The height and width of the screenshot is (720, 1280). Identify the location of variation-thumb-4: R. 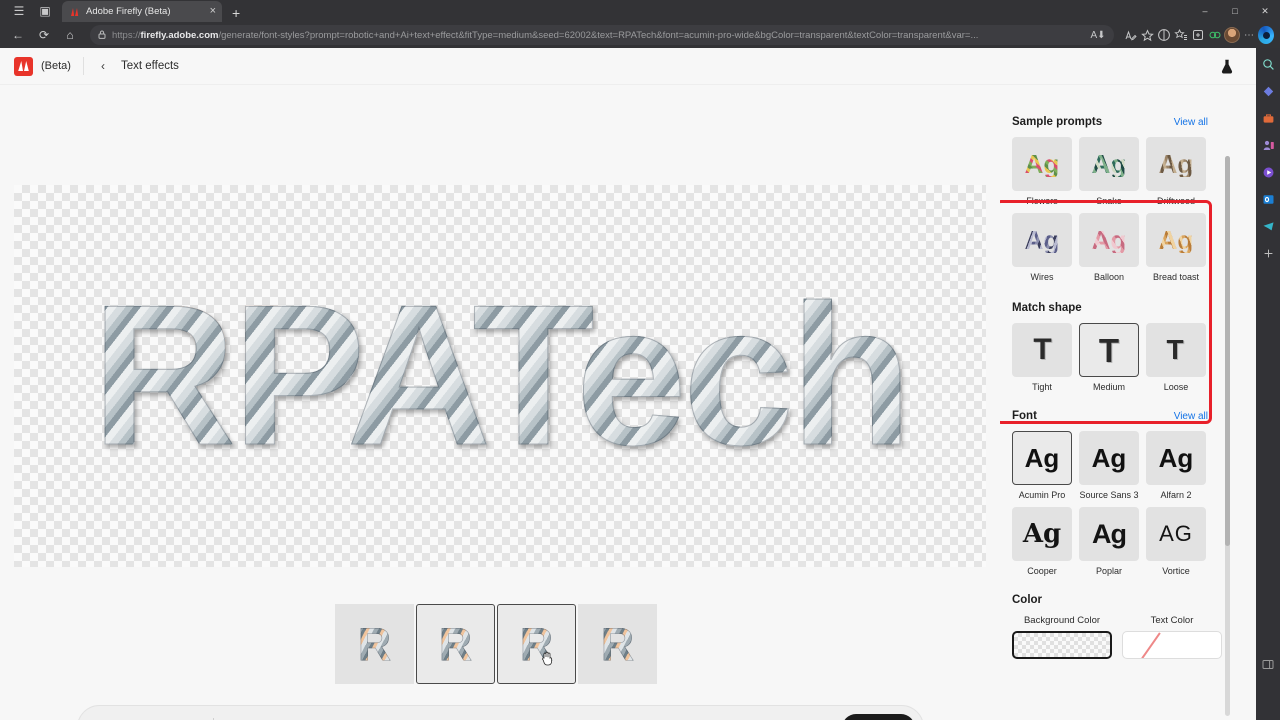
(617, 644).